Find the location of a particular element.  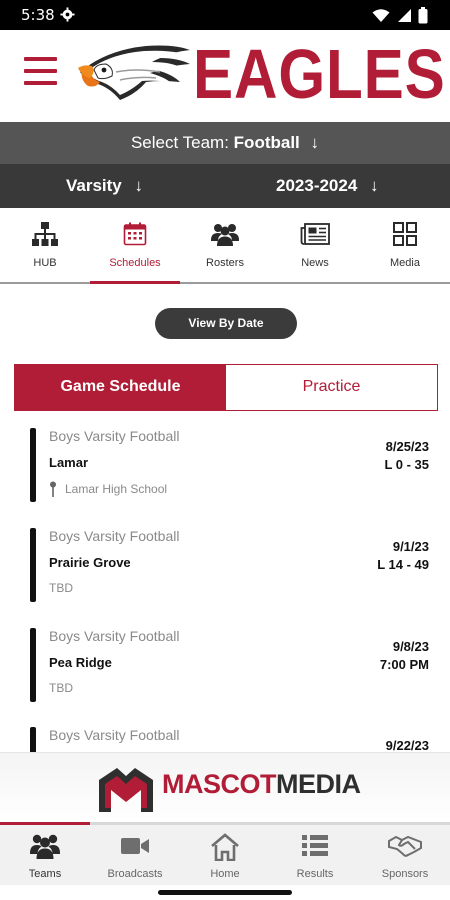

nav-teams: Teams is located at coordinates (45, 855).